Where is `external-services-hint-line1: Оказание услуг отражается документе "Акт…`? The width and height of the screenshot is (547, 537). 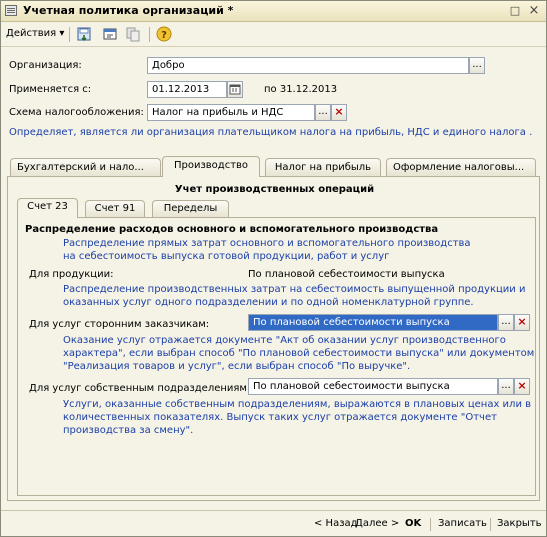
external-services-hint-line1: Оказание услуг отражается документе "Акт… is located at coordinates (284, 340).